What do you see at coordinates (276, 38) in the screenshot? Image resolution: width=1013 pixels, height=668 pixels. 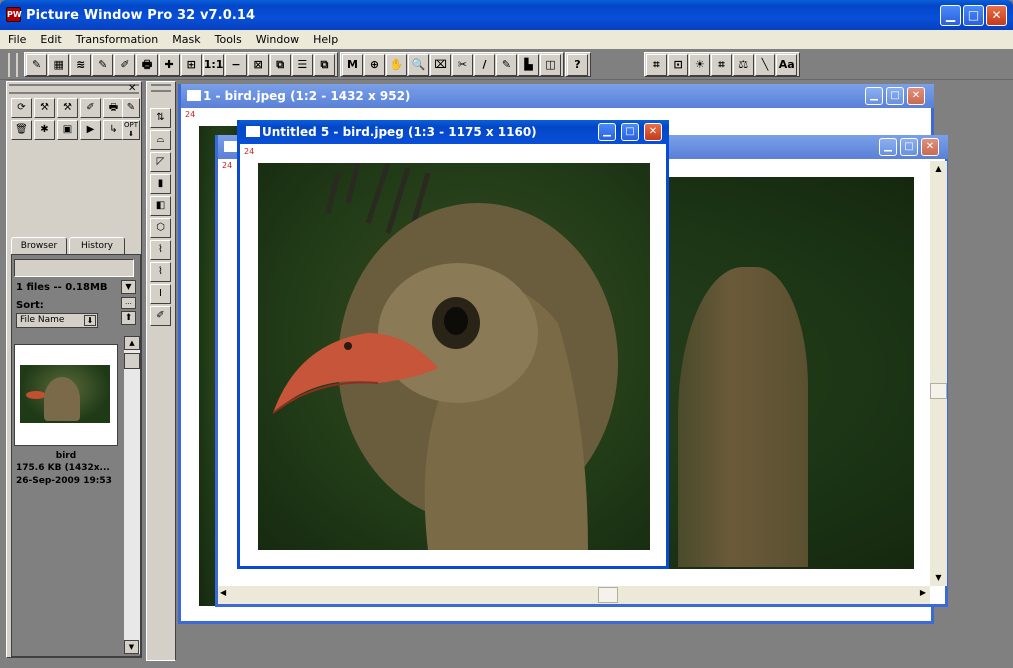 I see `menu-window: Window` at bounding box center [276, 38].